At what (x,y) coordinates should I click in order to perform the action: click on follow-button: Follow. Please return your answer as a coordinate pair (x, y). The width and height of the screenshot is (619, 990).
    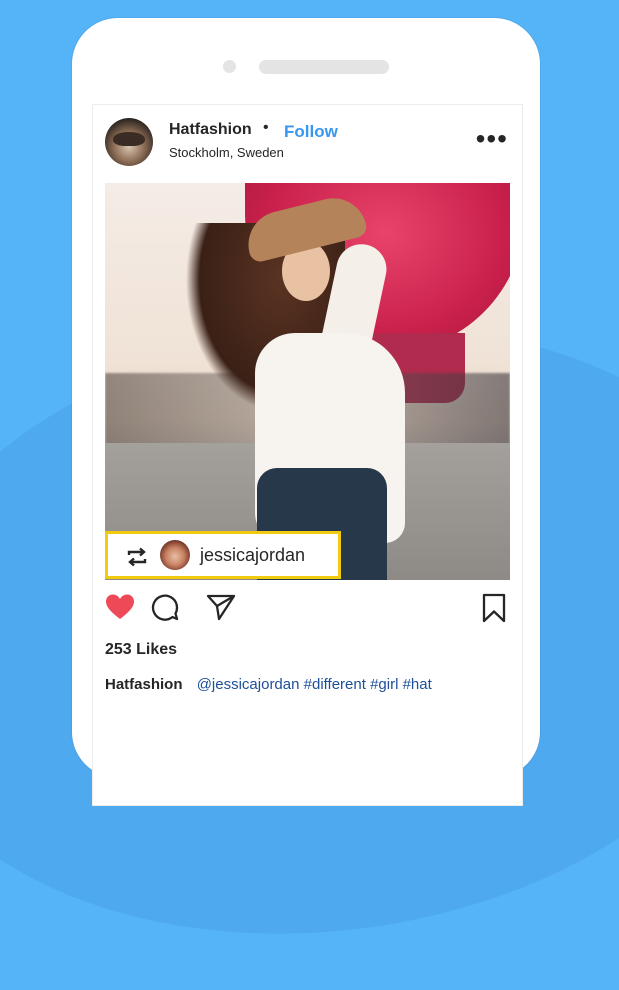
    Looking at the image, I should click on (311, 132).